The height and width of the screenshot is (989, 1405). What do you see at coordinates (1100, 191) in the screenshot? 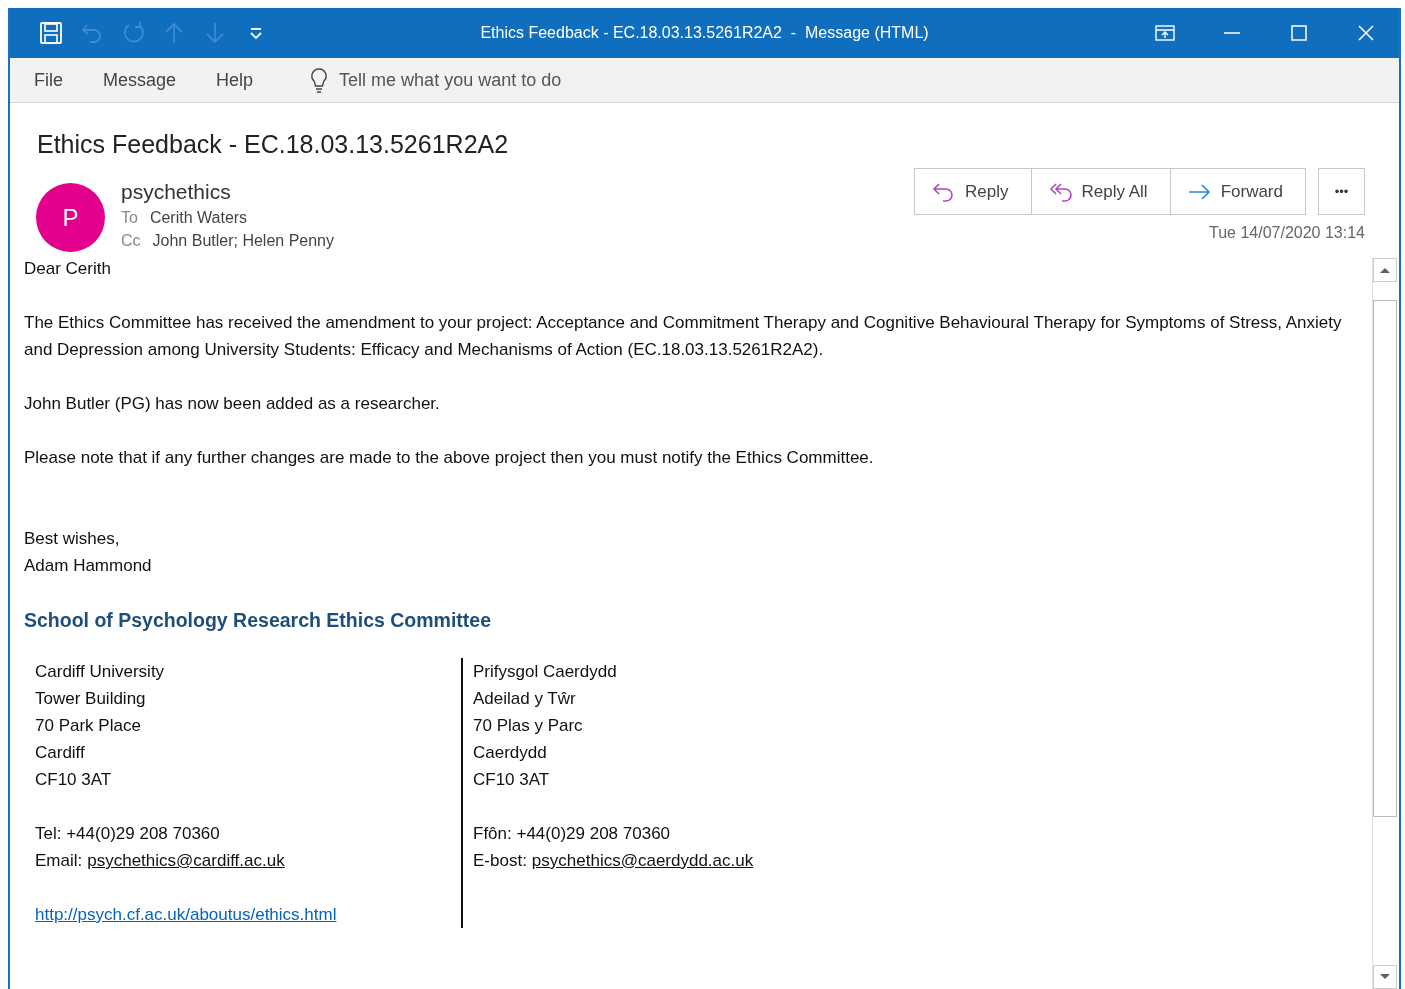
I see `reply-all-button: Reply All` at bounding box center [1100, 191].